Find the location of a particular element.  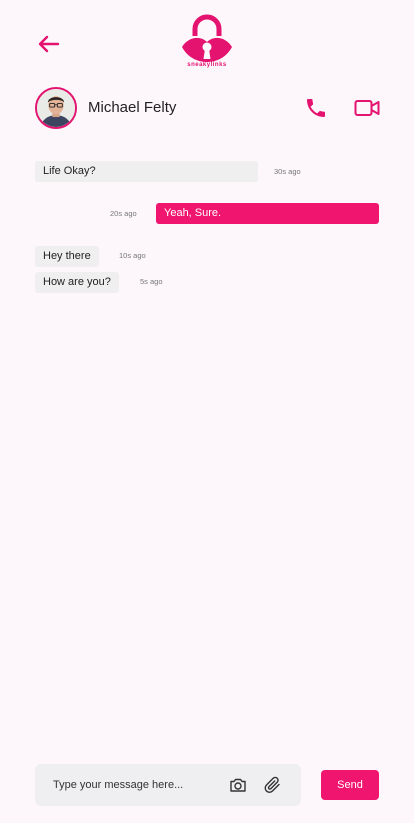

message-composer is located at coordinates (168, 785).